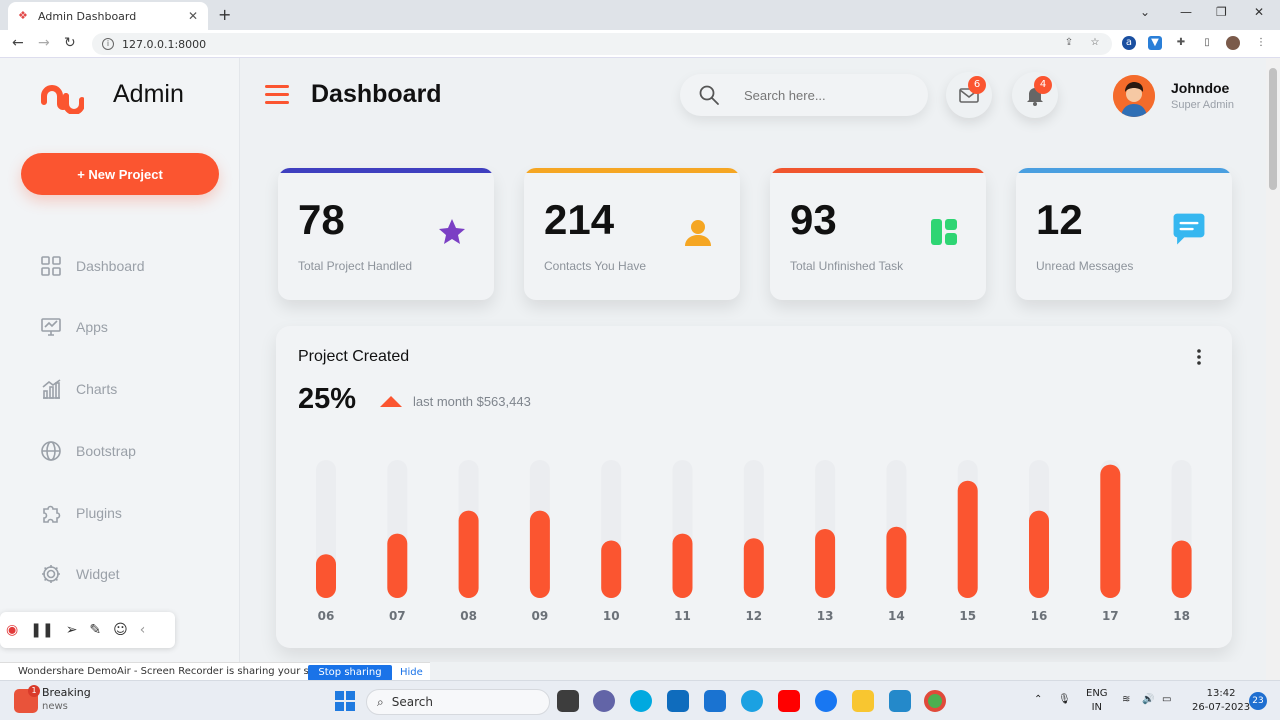 The width and height of the screenshot is (1280, 720). I want to click on pause-icon: ❚❚, so click(41, 630).